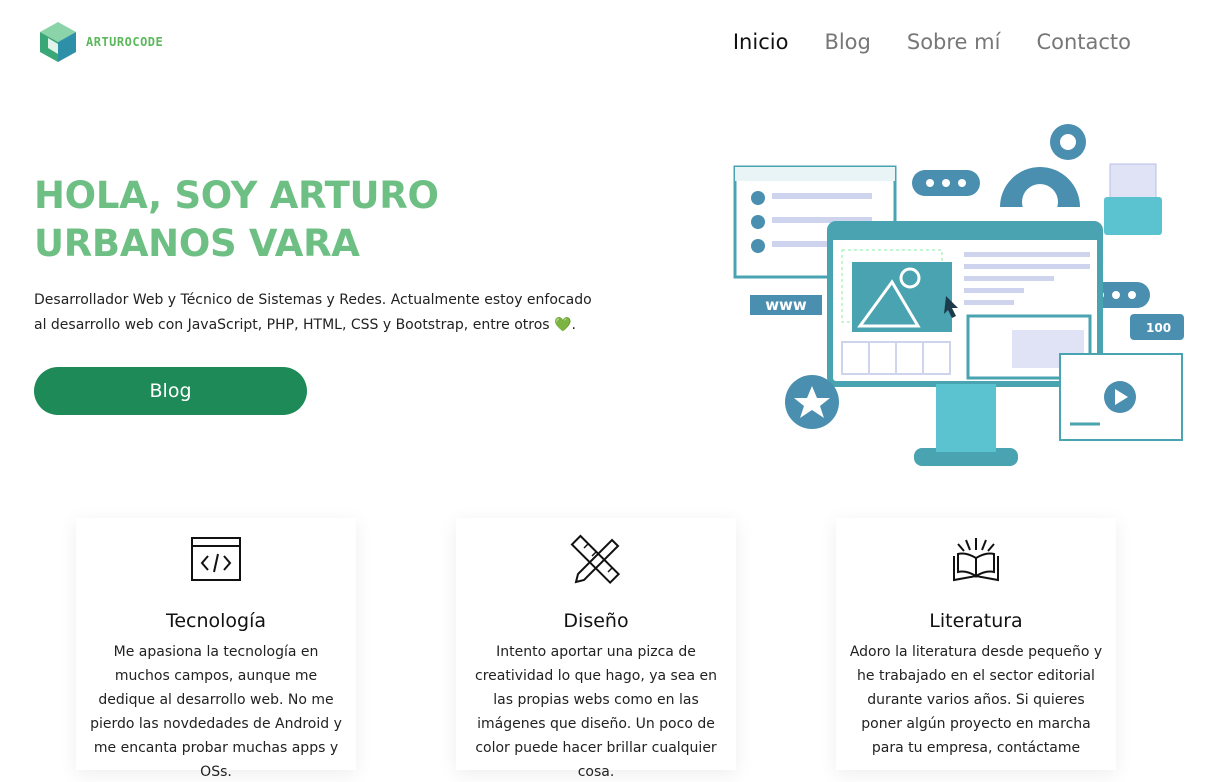  What do you see at coordinates (1083, 42) in the screenshot?
I see `nav-contacto: Contacto` at bounding box center [1083, 42].